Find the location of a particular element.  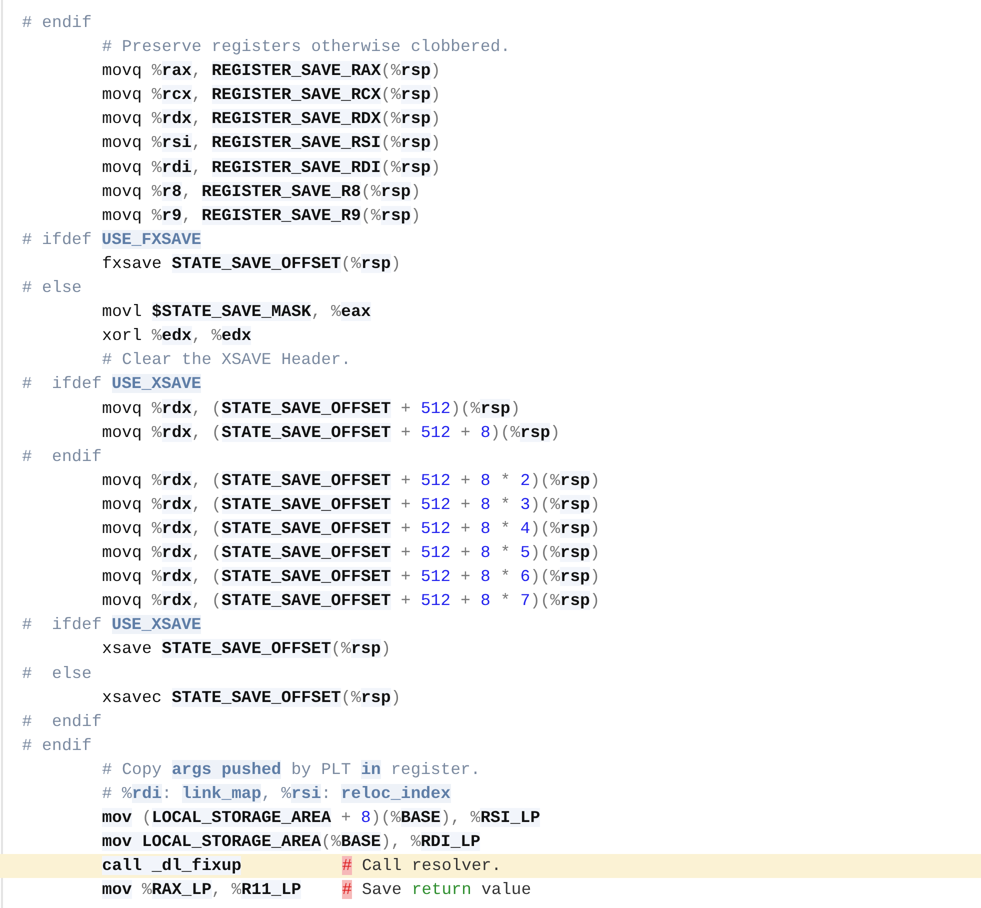

code-line: movq %rcx, REGISTER_SAVE_RCX(%rsp) is located at coordinates (271, 95).